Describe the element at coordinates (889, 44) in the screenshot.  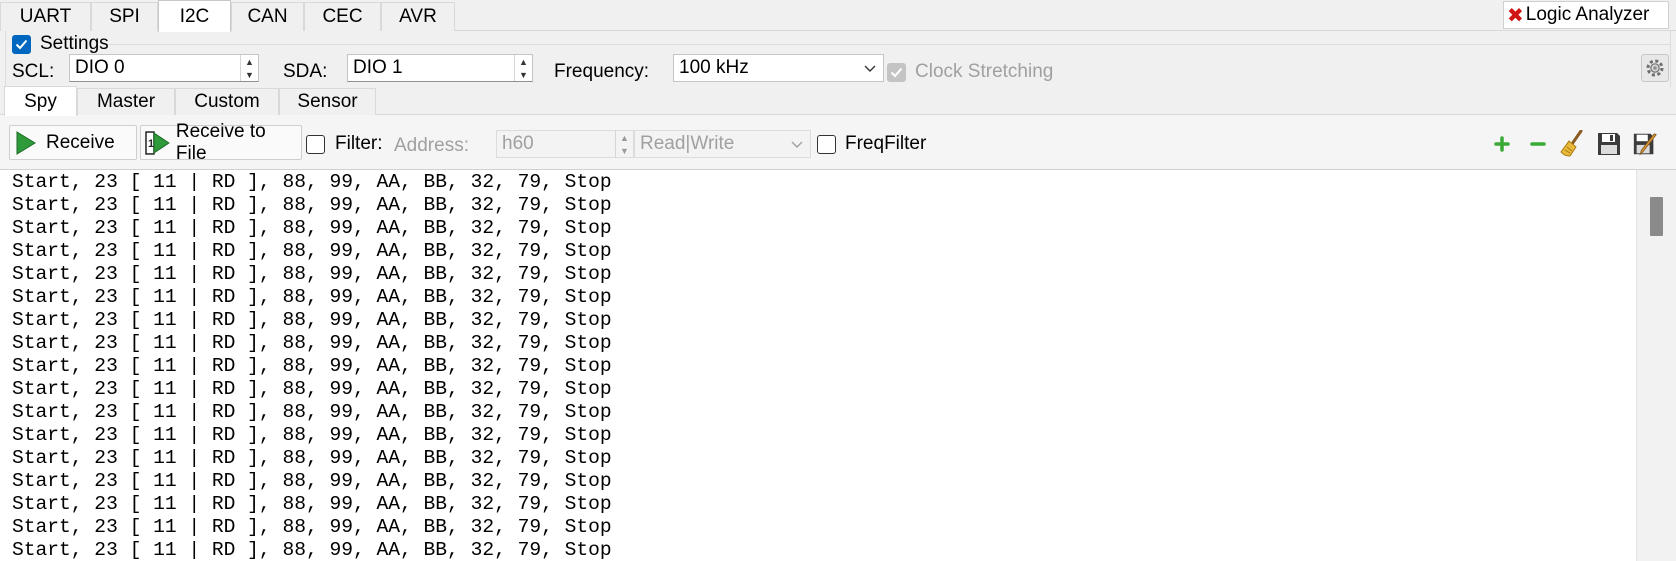
I see `divider` at that location.